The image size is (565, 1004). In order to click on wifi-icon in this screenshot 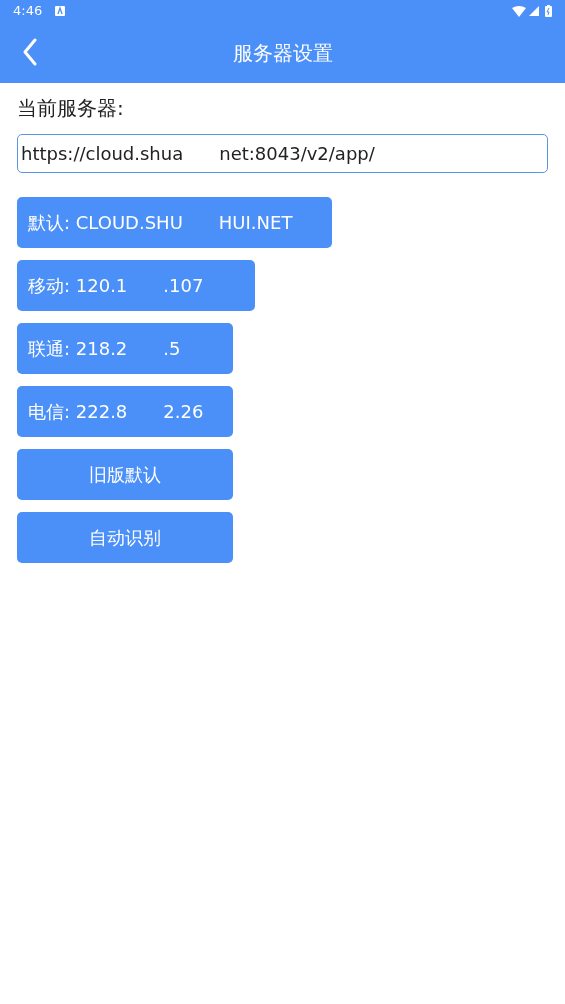, I will do `click(519, 11)`.